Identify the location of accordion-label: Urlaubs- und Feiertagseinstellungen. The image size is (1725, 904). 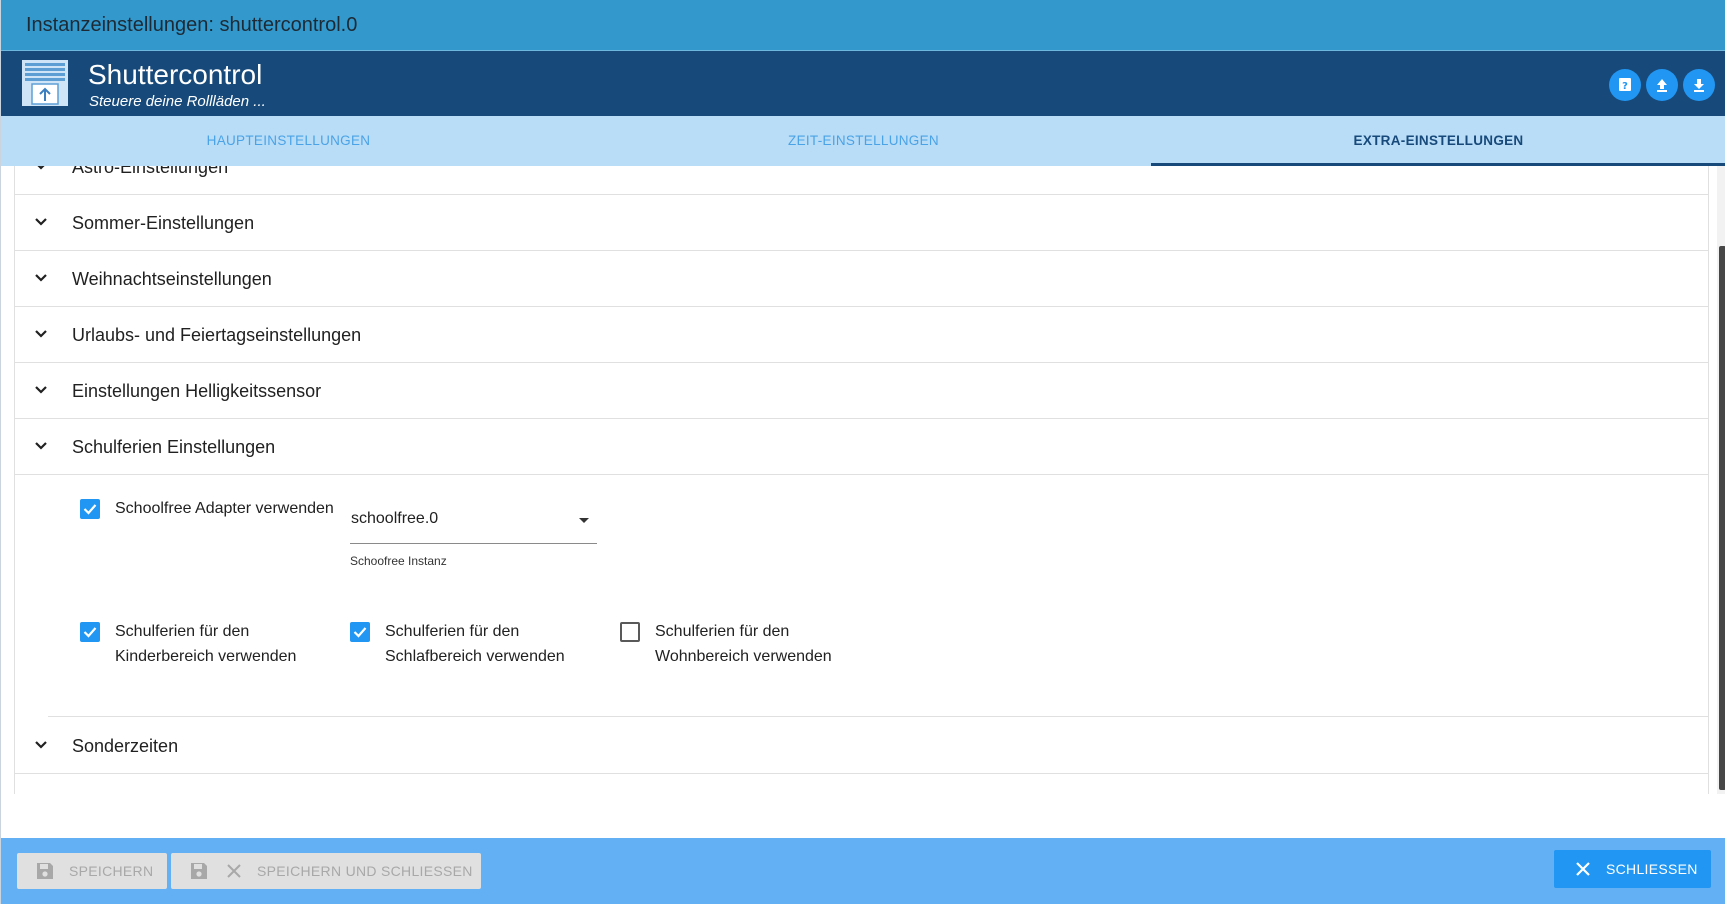
(217, 335).